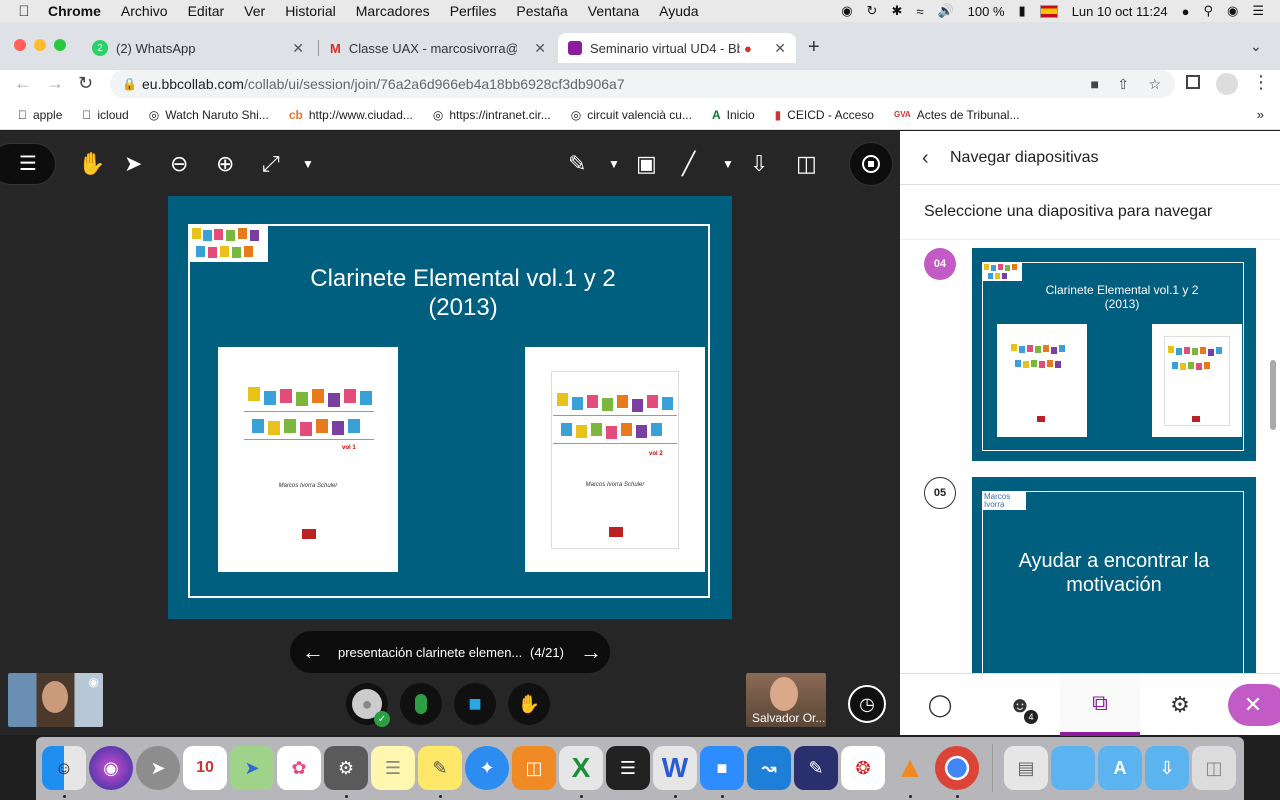 The width and height of the screenshot is (1280, 800). I want to click on download-icon: ⇩, so click(759, 164).